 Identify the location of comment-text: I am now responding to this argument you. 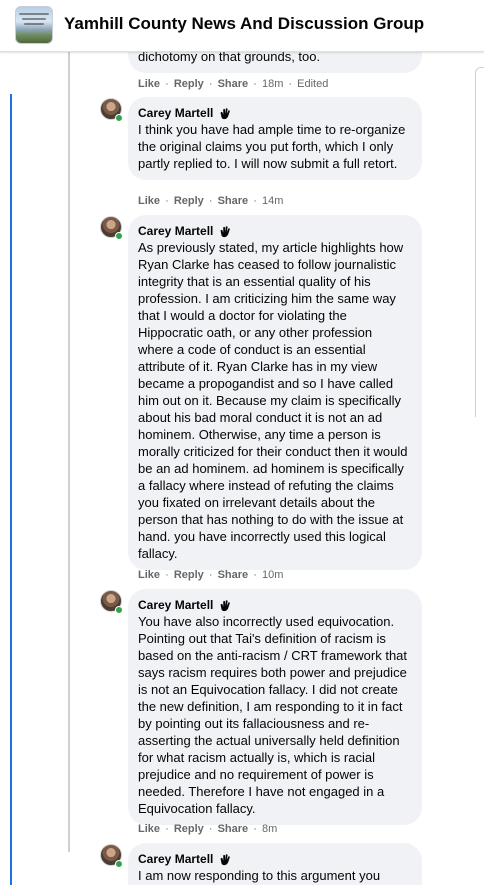
(259, 875).